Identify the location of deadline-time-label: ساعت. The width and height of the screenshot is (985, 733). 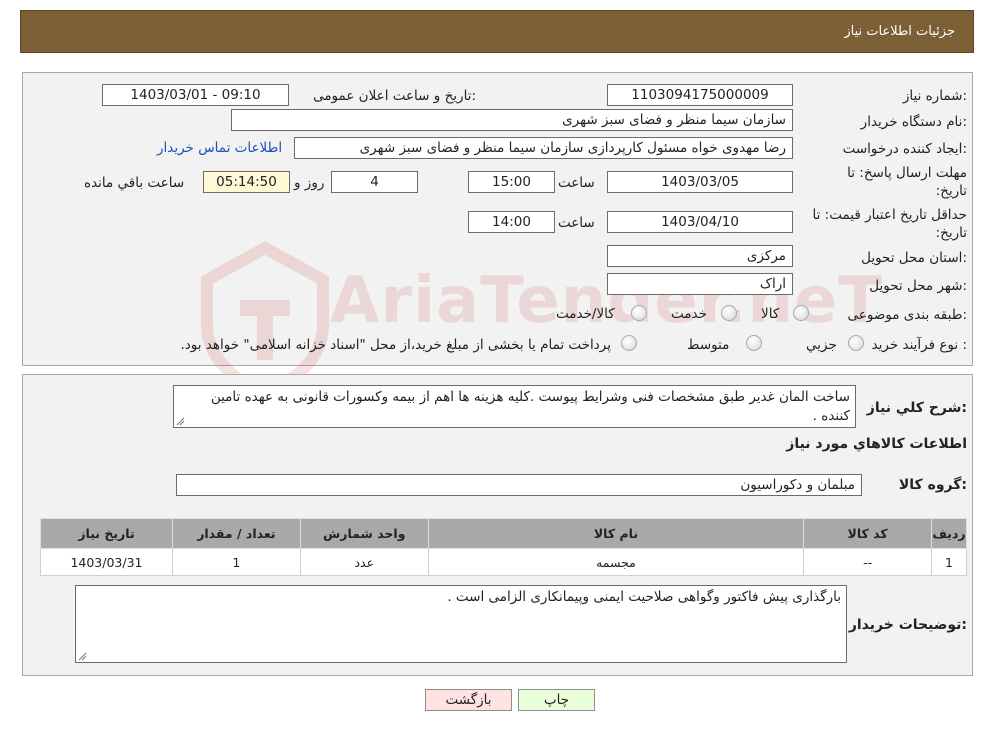
(576, 183).